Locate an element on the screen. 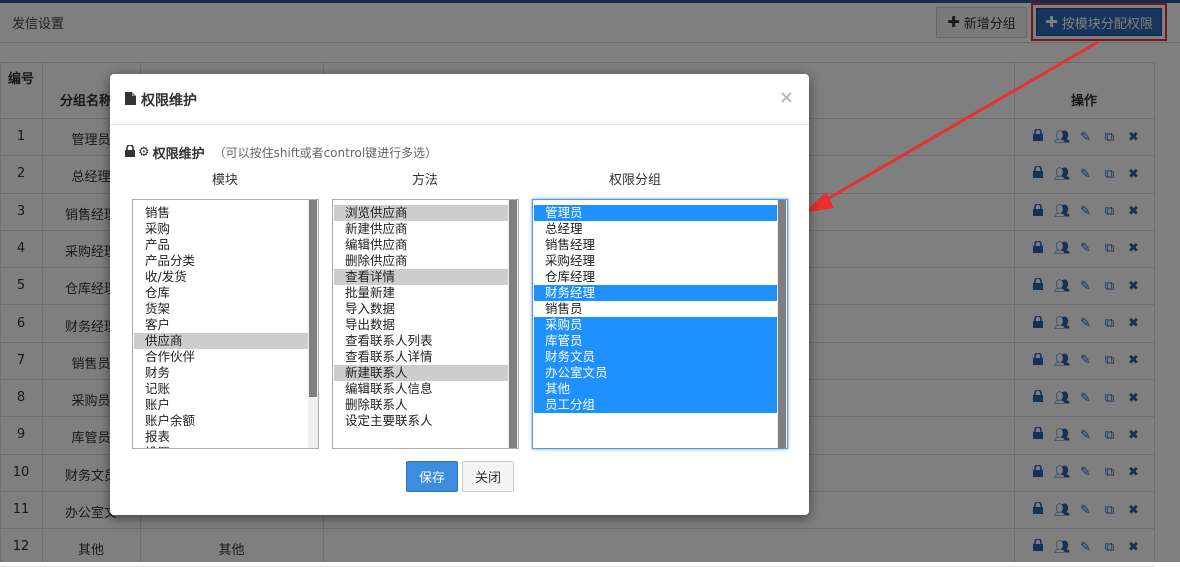 This screenshot has width=1180, height=567. modal-title: 权限维护 is located at coordinates (161, 100).